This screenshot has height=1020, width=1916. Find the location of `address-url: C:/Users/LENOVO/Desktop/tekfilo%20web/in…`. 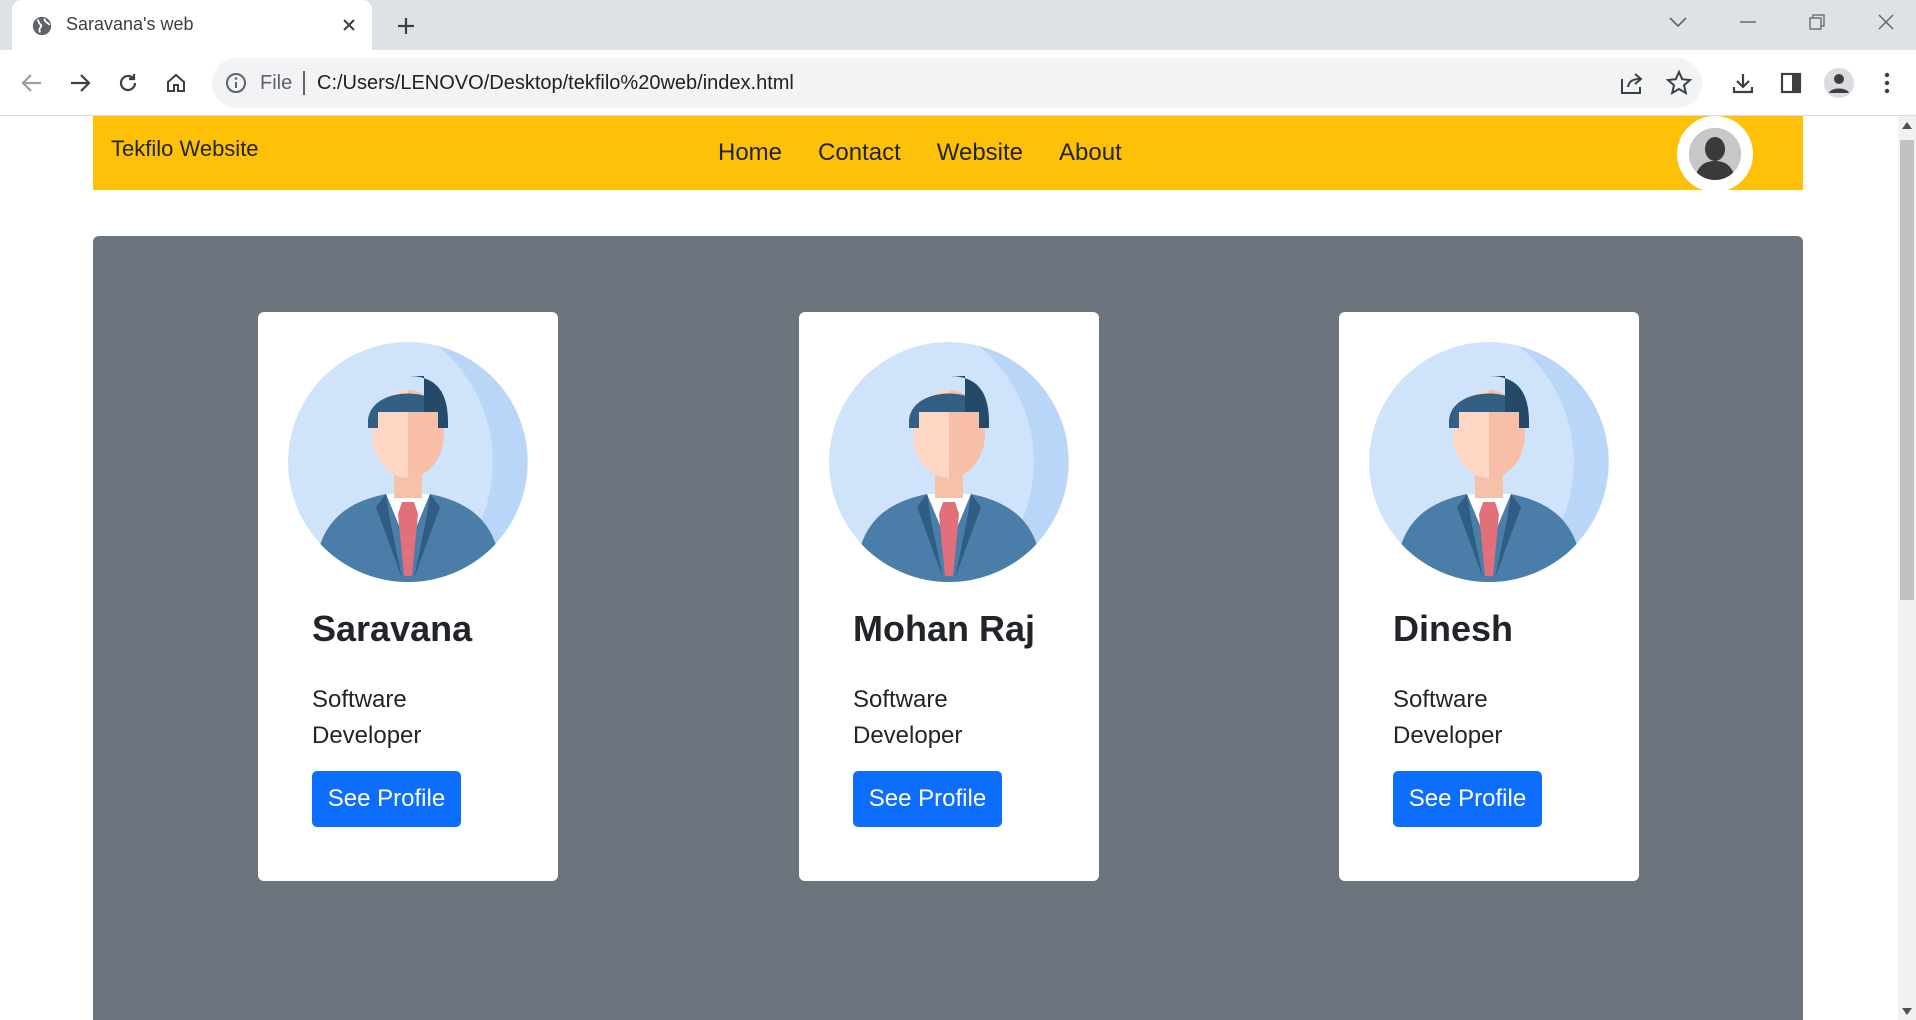

address-url: C:/Users/LENOVO/Desktop/tekfilo%20web/in… is located at coordinates (555, 83).